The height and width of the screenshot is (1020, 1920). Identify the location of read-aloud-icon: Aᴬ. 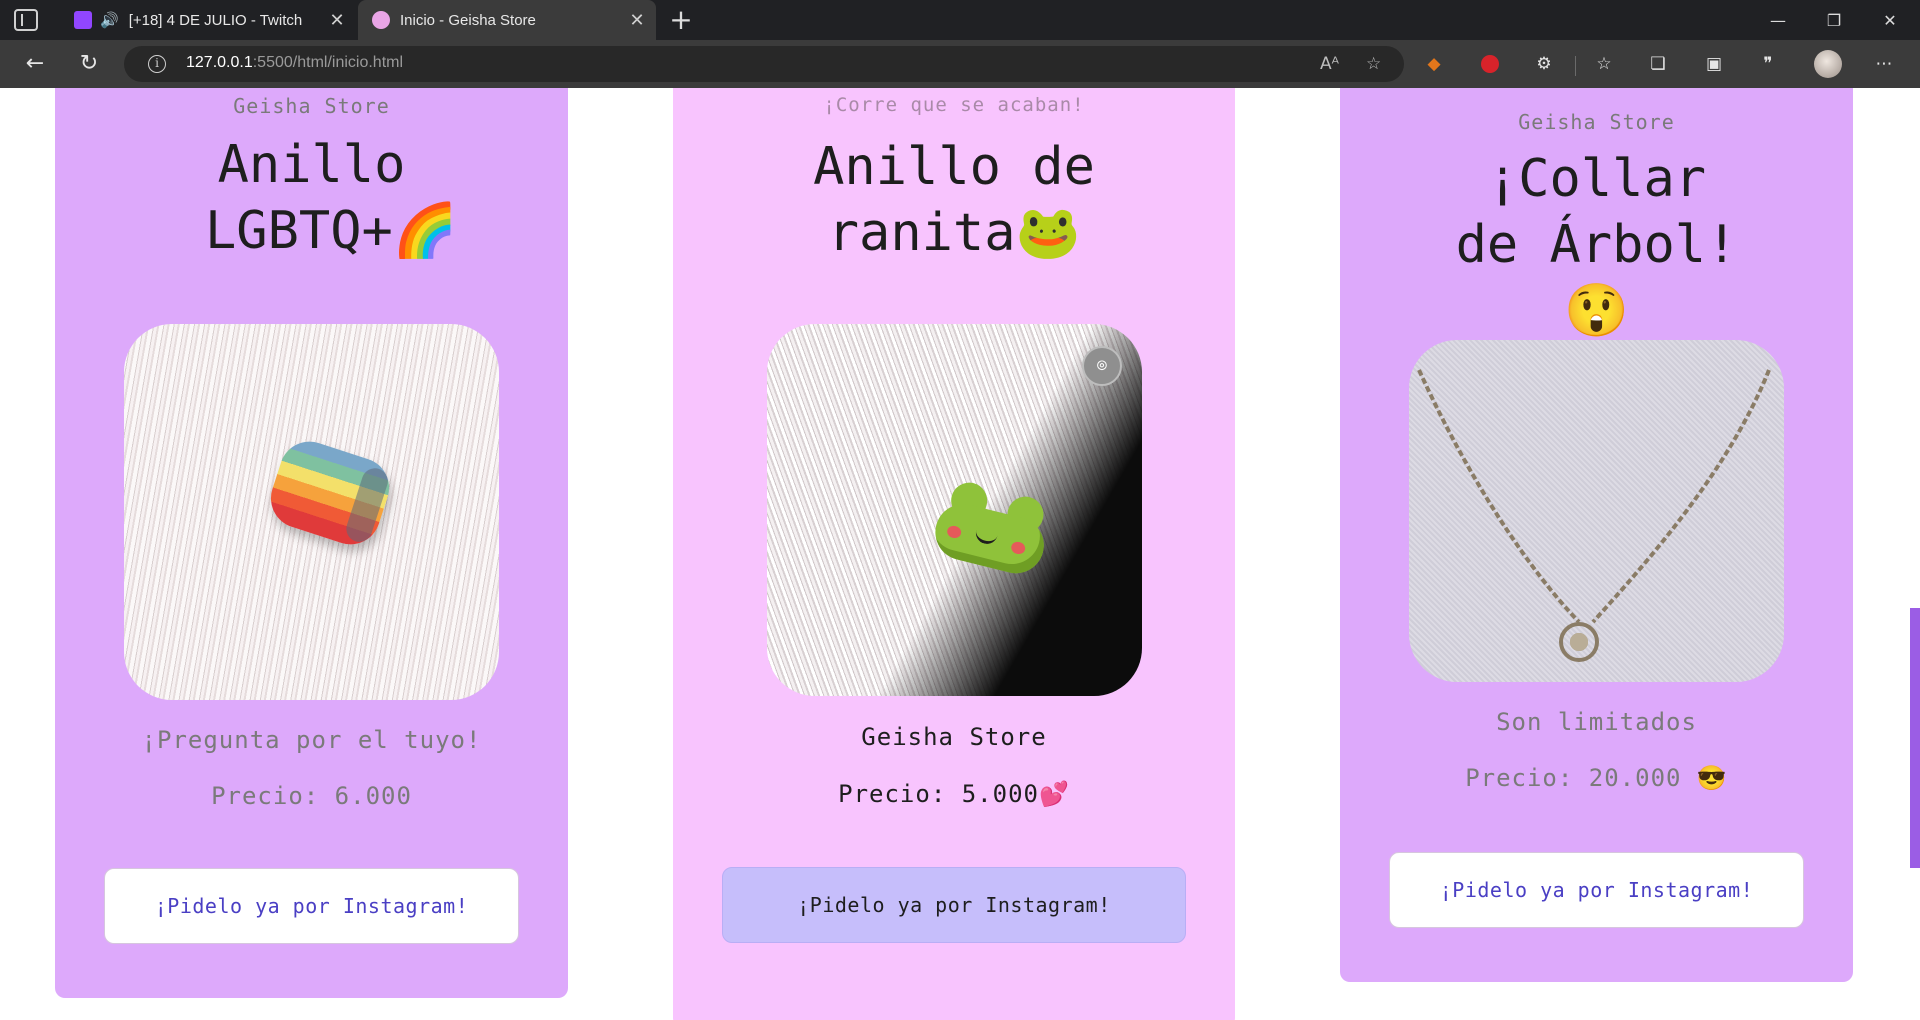
(1329, 64).